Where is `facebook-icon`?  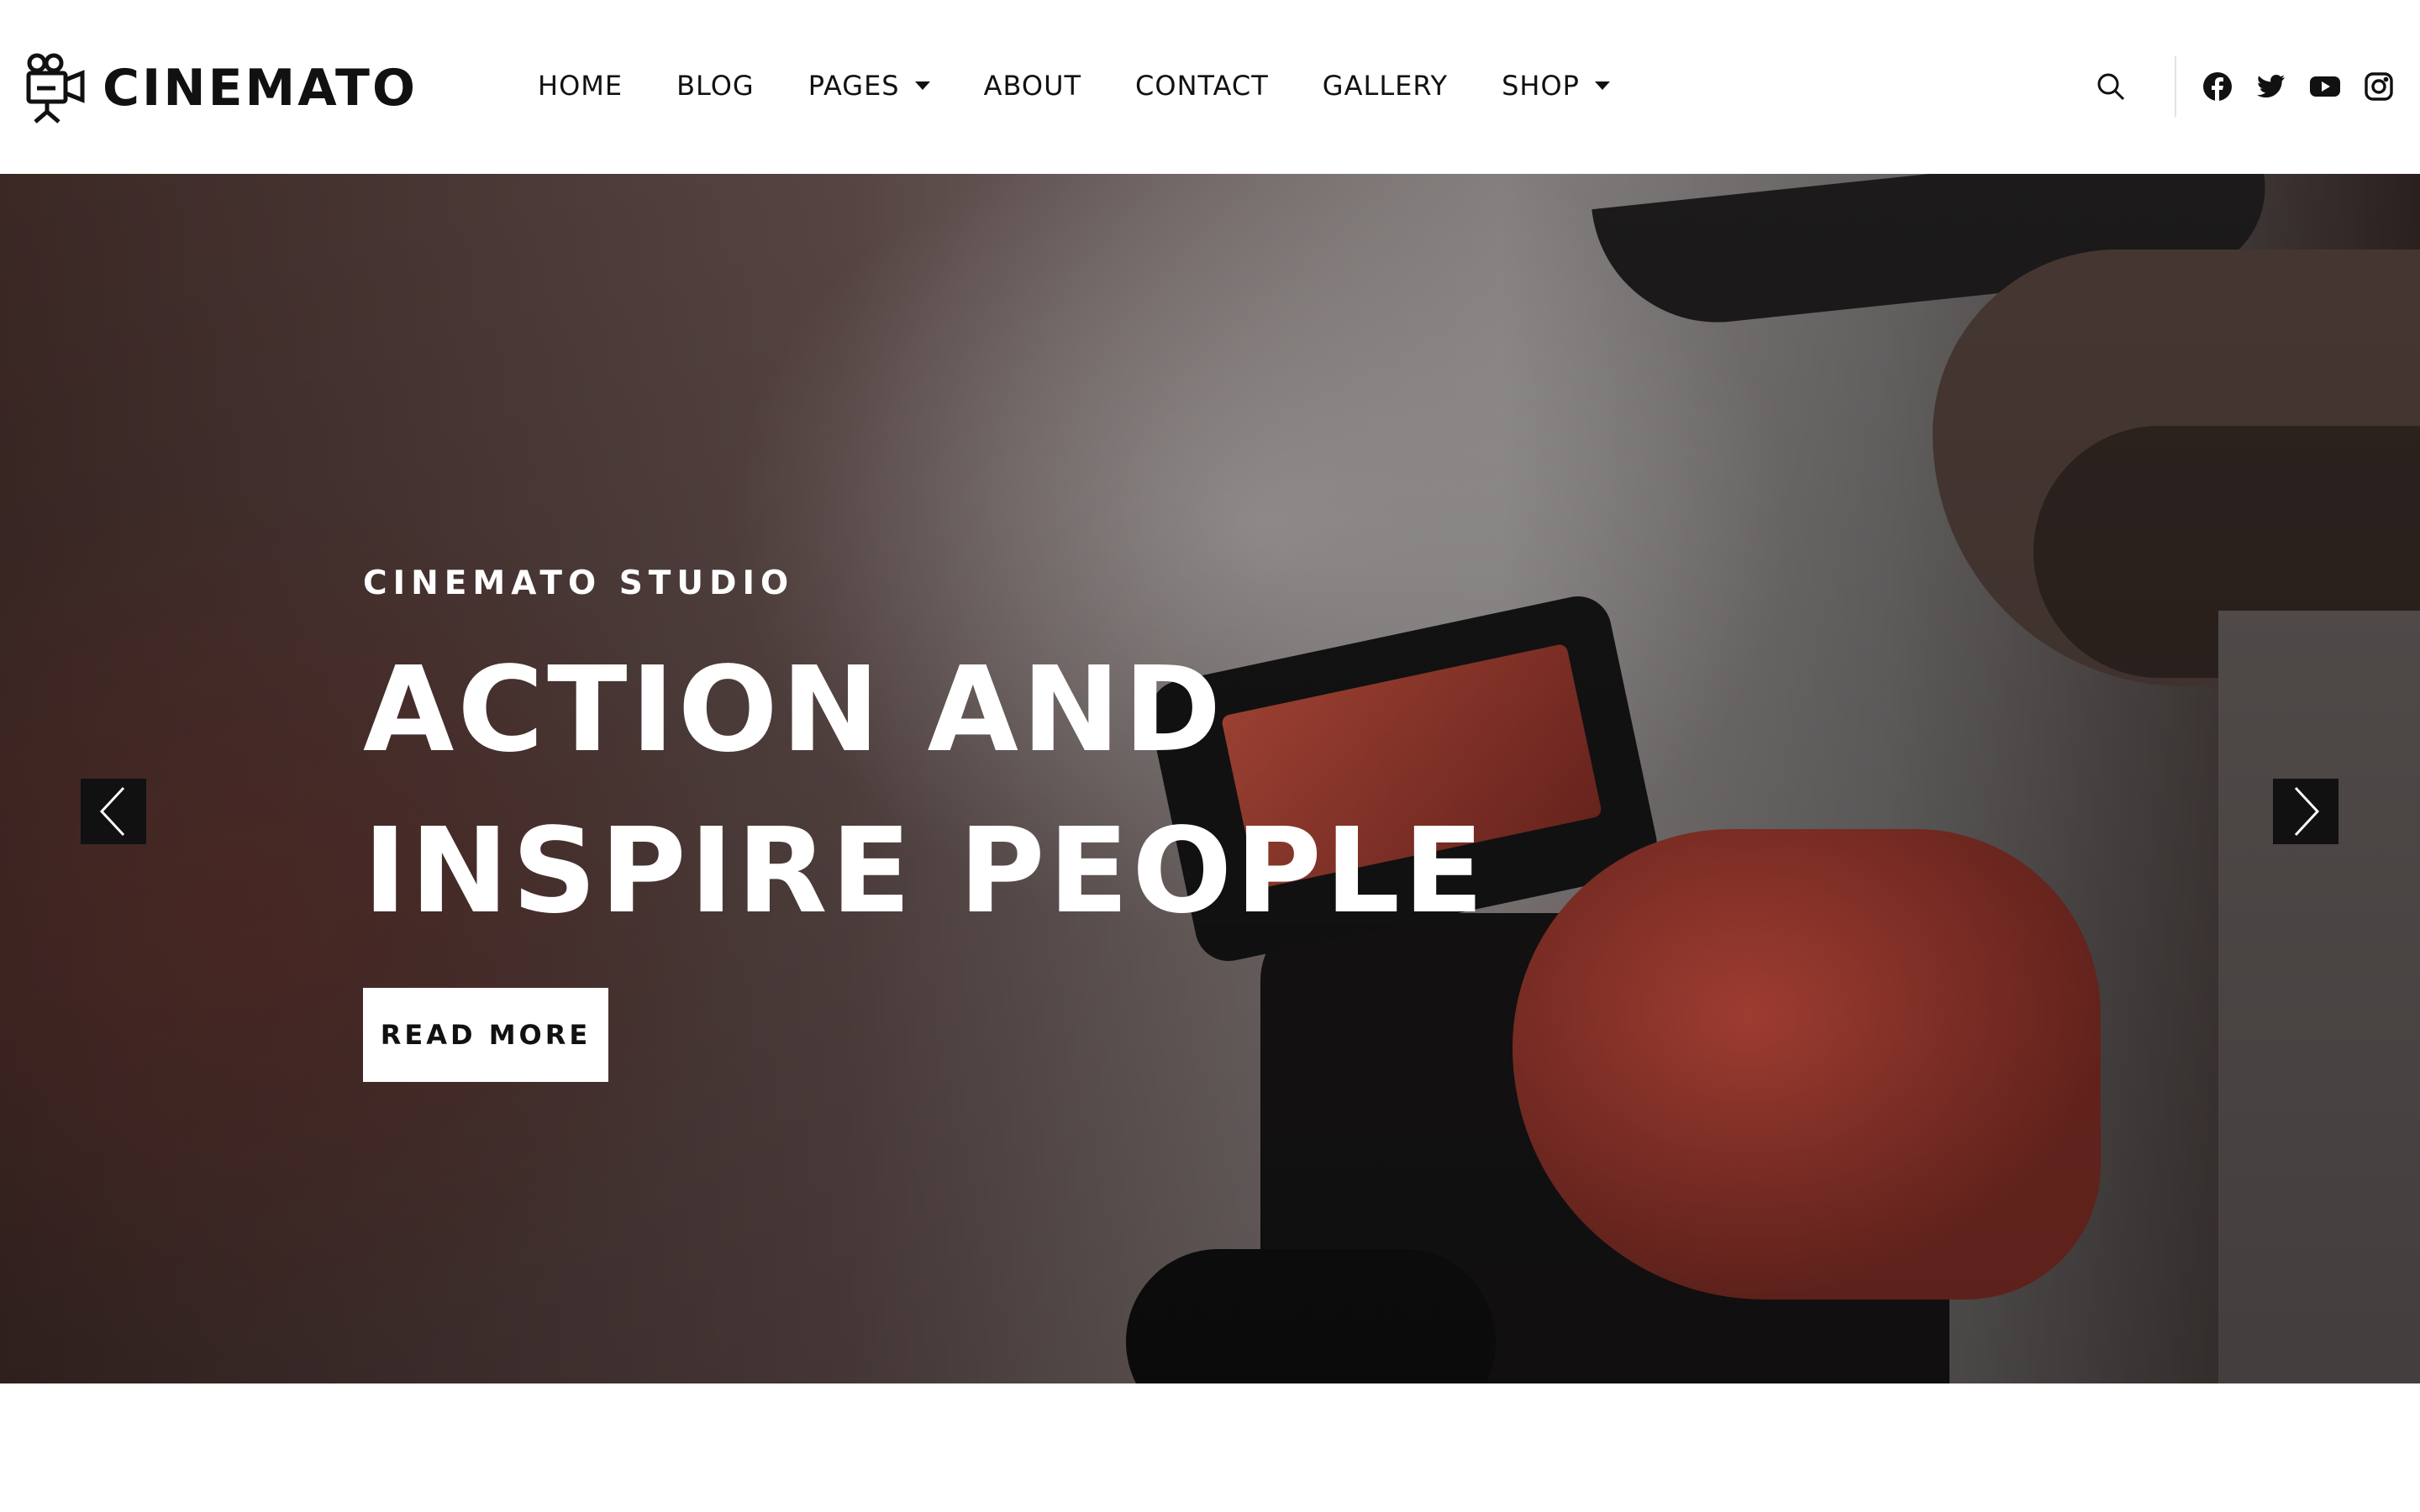
facebook-icon is located at coordinates (2217, 86).